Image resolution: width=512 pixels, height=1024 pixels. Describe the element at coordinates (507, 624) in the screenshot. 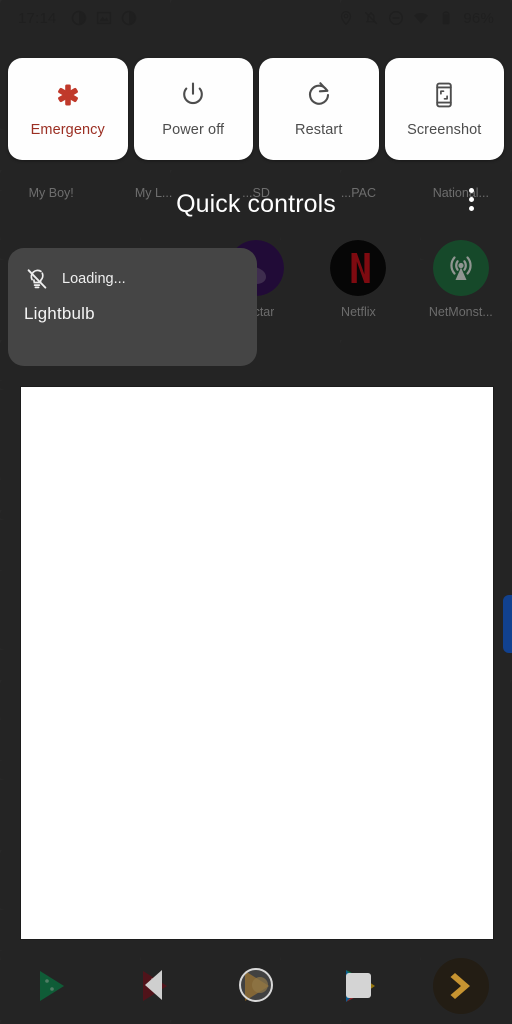

I see `edge-scroll-indicator` at that location.